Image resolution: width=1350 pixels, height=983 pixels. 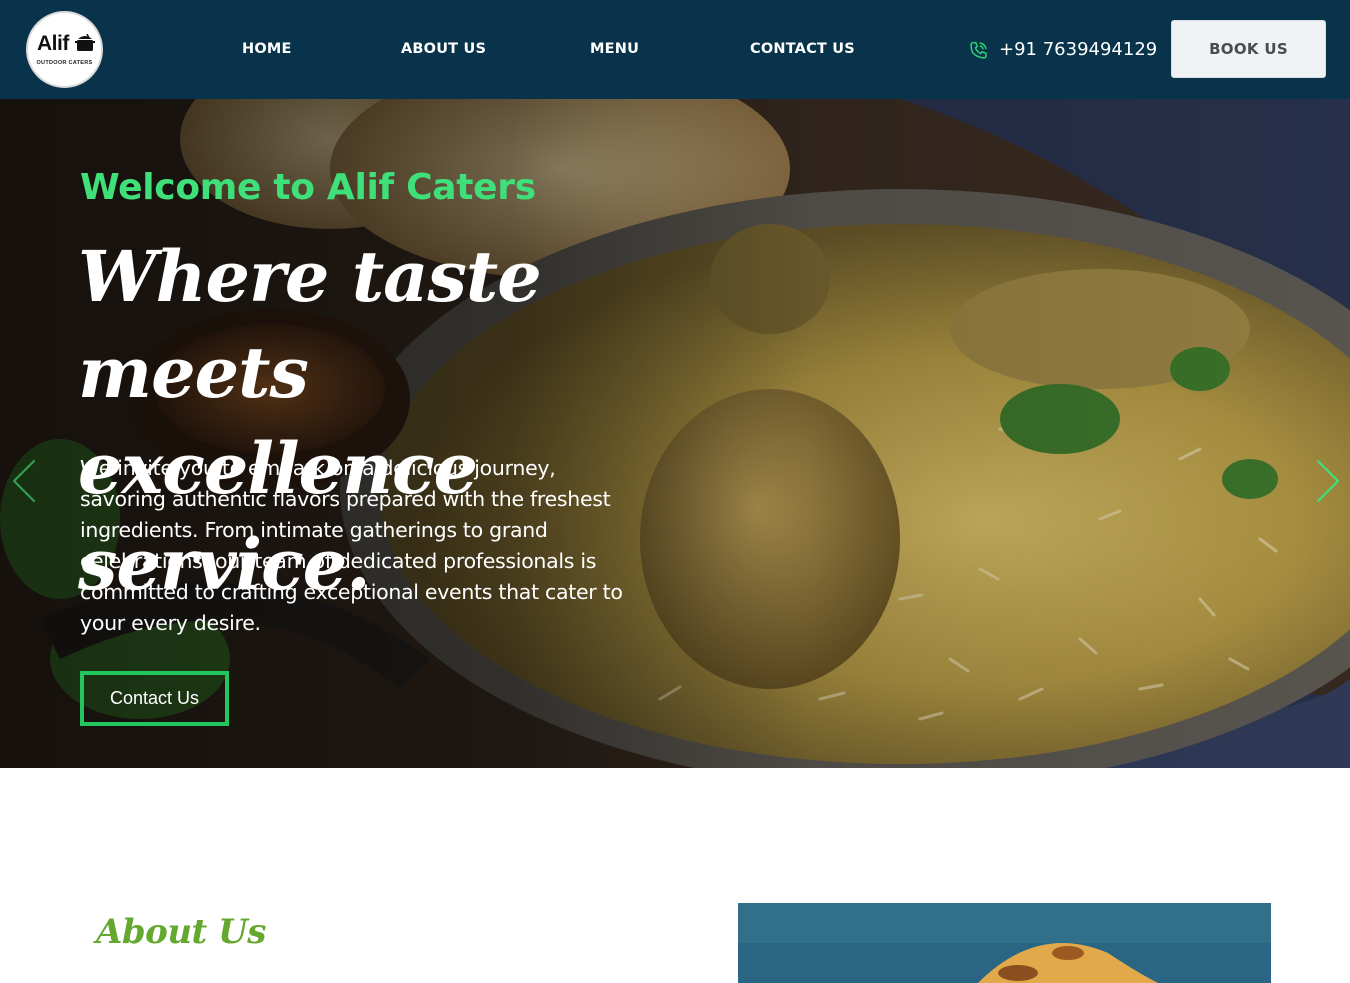 What do you see at coordinates (53, 43) in the screenshot?
I see `logo-wordmark: Alif` at bounding box center [53, 43].